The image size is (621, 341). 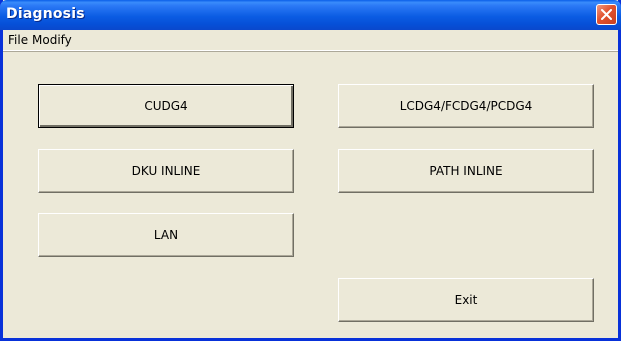 I want to click on title-bar: Diagnosis, so click(x=310, y=15).